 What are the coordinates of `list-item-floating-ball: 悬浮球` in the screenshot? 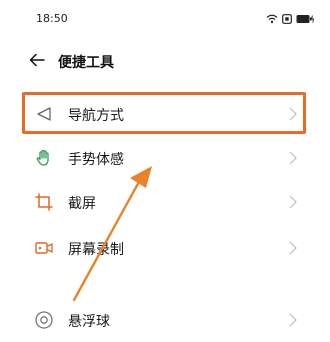 It's located at (165, 320).